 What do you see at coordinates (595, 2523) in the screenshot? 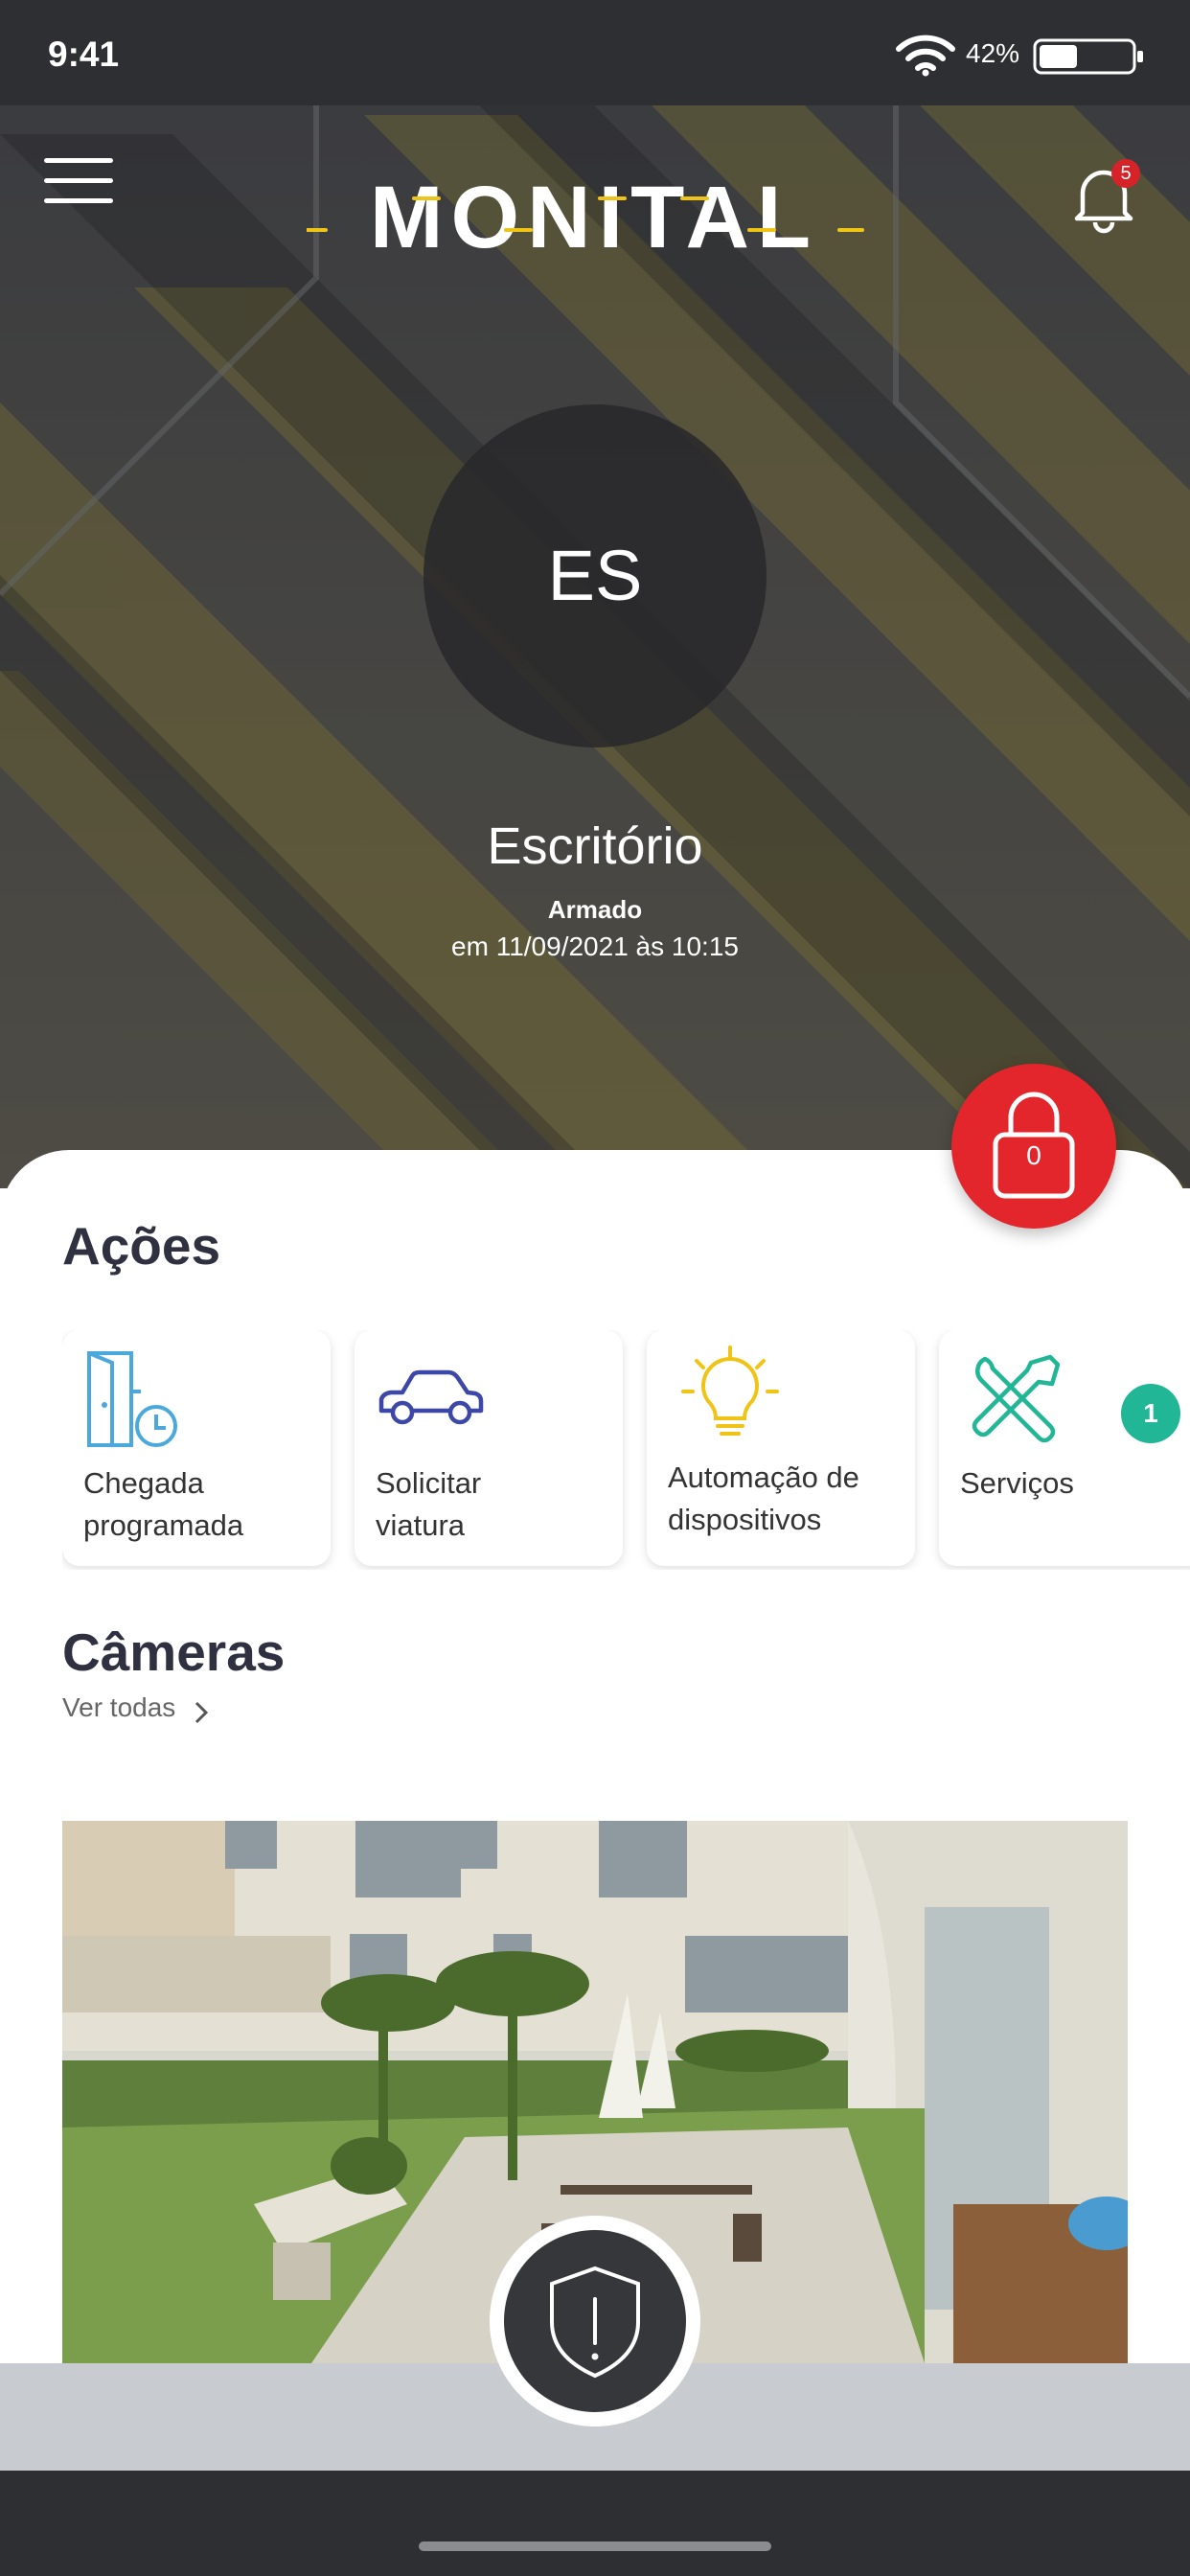
I see `home-indicator-area` at bounding box center [595, 2523].